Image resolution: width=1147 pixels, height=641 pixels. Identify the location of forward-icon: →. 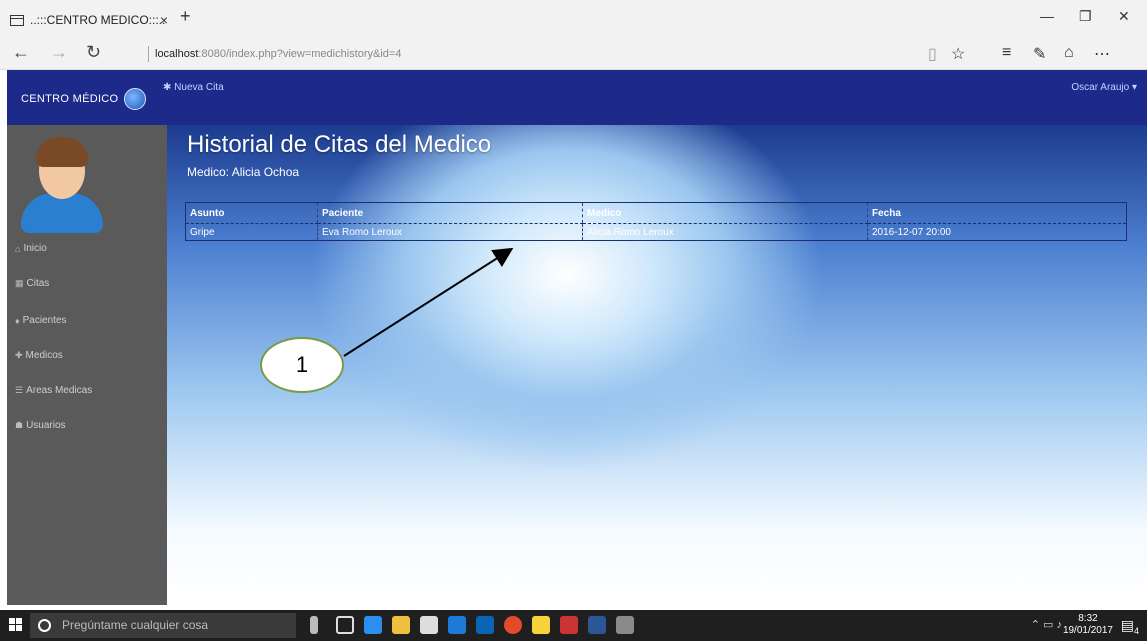
(59, 52).